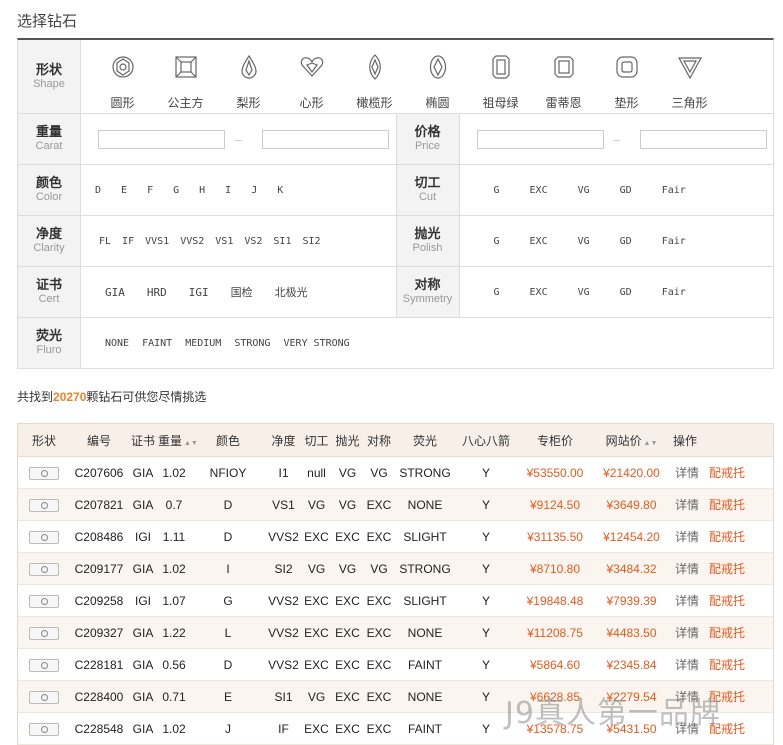 Image resolution: width=783 pixels, height=745 pixels. I want to click on cert-label: 证书 Cert, so click(49, 292).